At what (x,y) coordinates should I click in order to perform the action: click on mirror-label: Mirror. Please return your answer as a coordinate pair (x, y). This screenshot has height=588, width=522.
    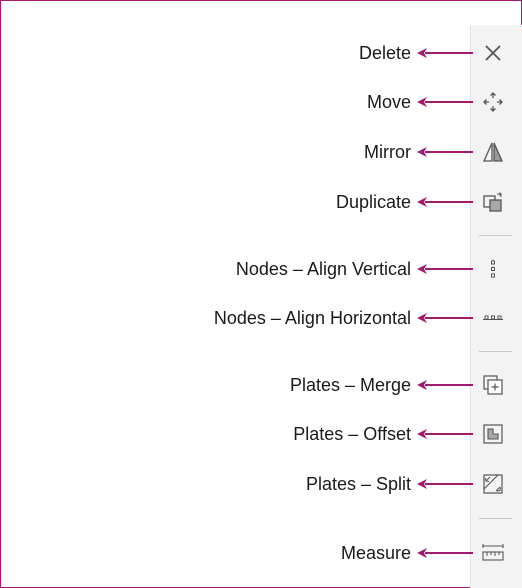
    Looking at the image, I should click on (387, 152).